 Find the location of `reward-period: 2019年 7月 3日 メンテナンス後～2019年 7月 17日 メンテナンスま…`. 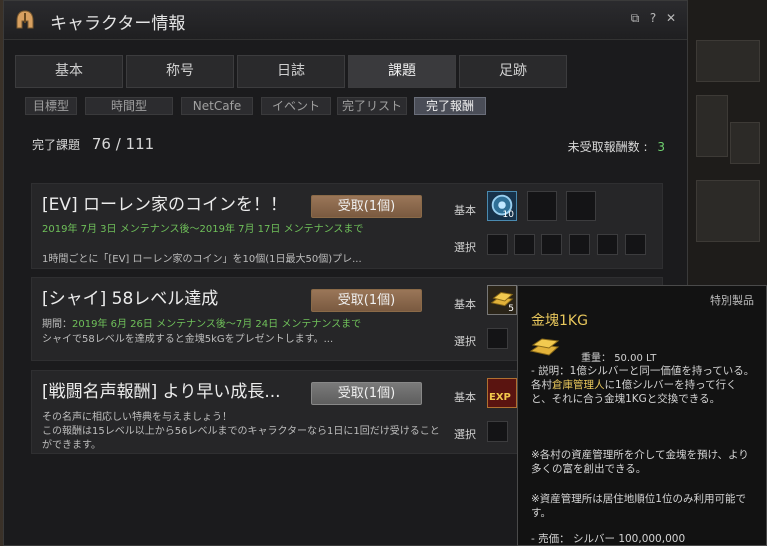

reward-period: 2019年 7月 3日 メンテナンス後～2019年 7月 17日 メンテナンスま… is located at coordinates (203, 229).